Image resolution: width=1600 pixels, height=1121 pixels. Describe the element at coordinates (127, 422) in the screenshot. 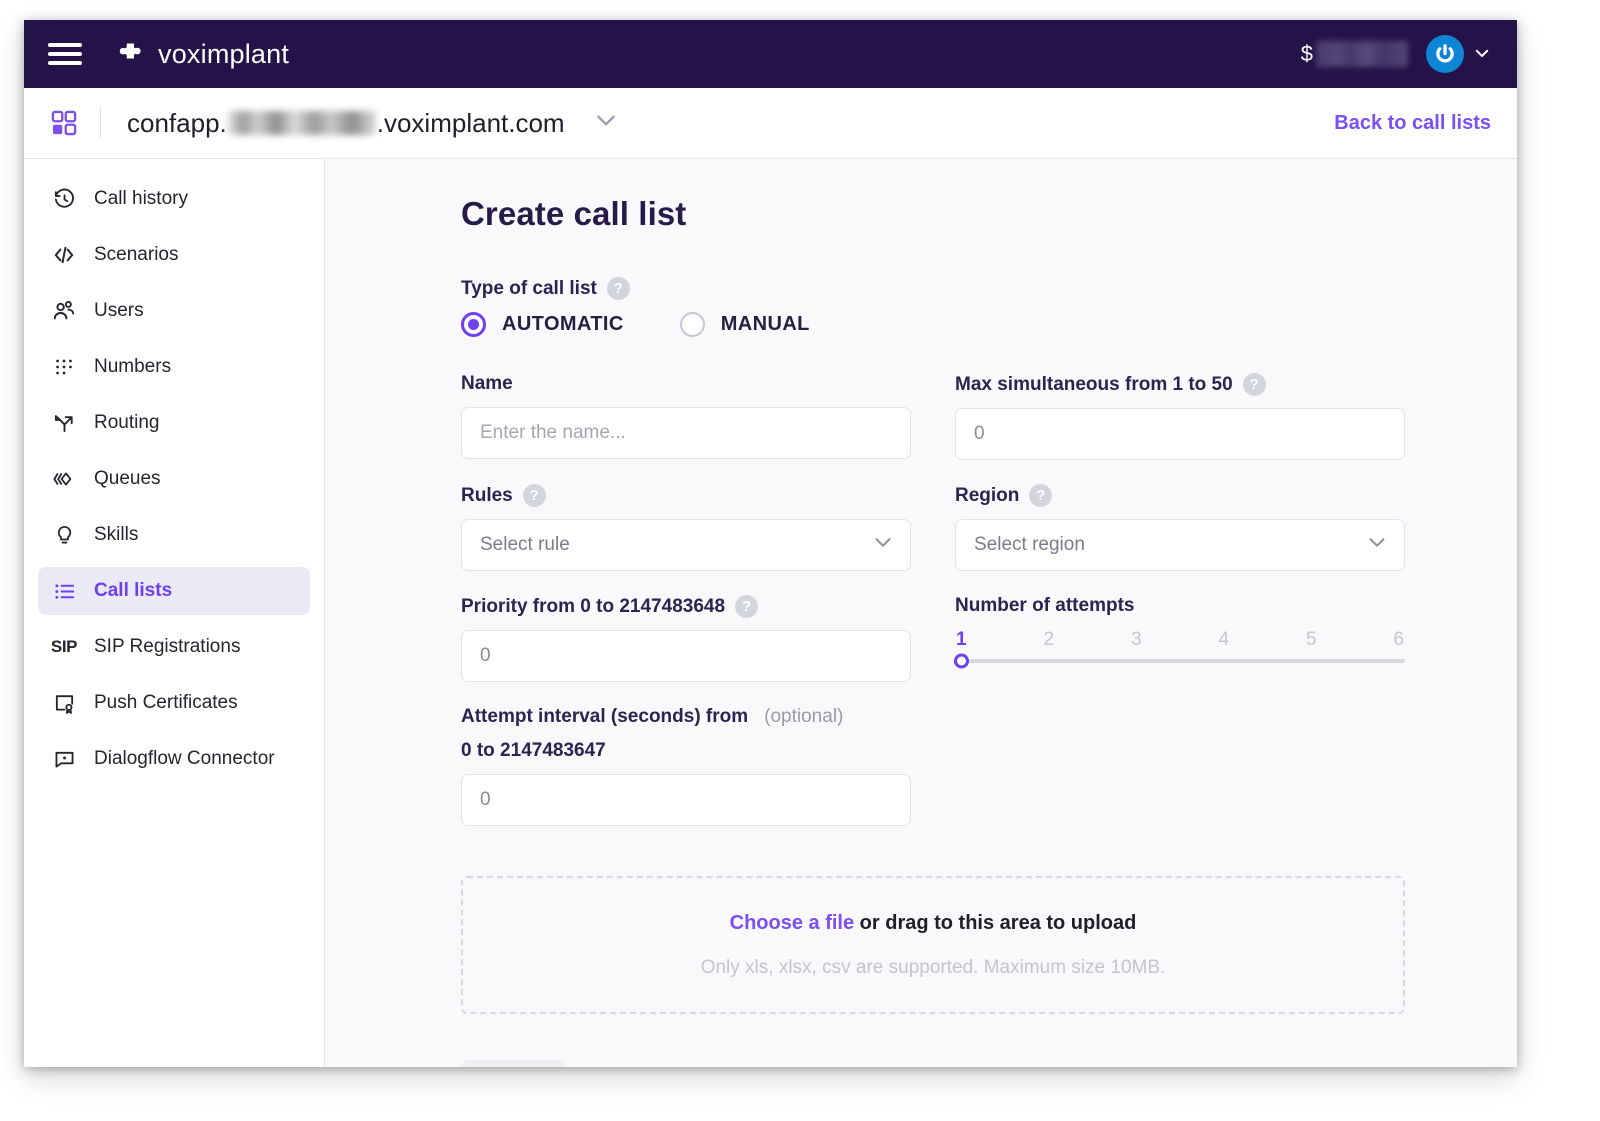

I see `sidebar-item-label: Routing` at that location.